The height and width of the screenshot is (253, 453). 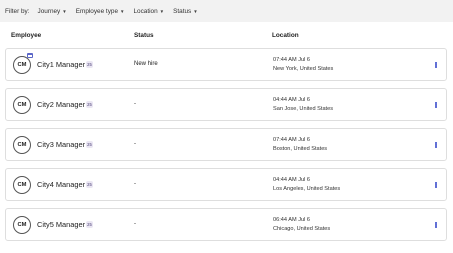 I want to click on column-header-employee: Employee, so click(x=26, y=35).